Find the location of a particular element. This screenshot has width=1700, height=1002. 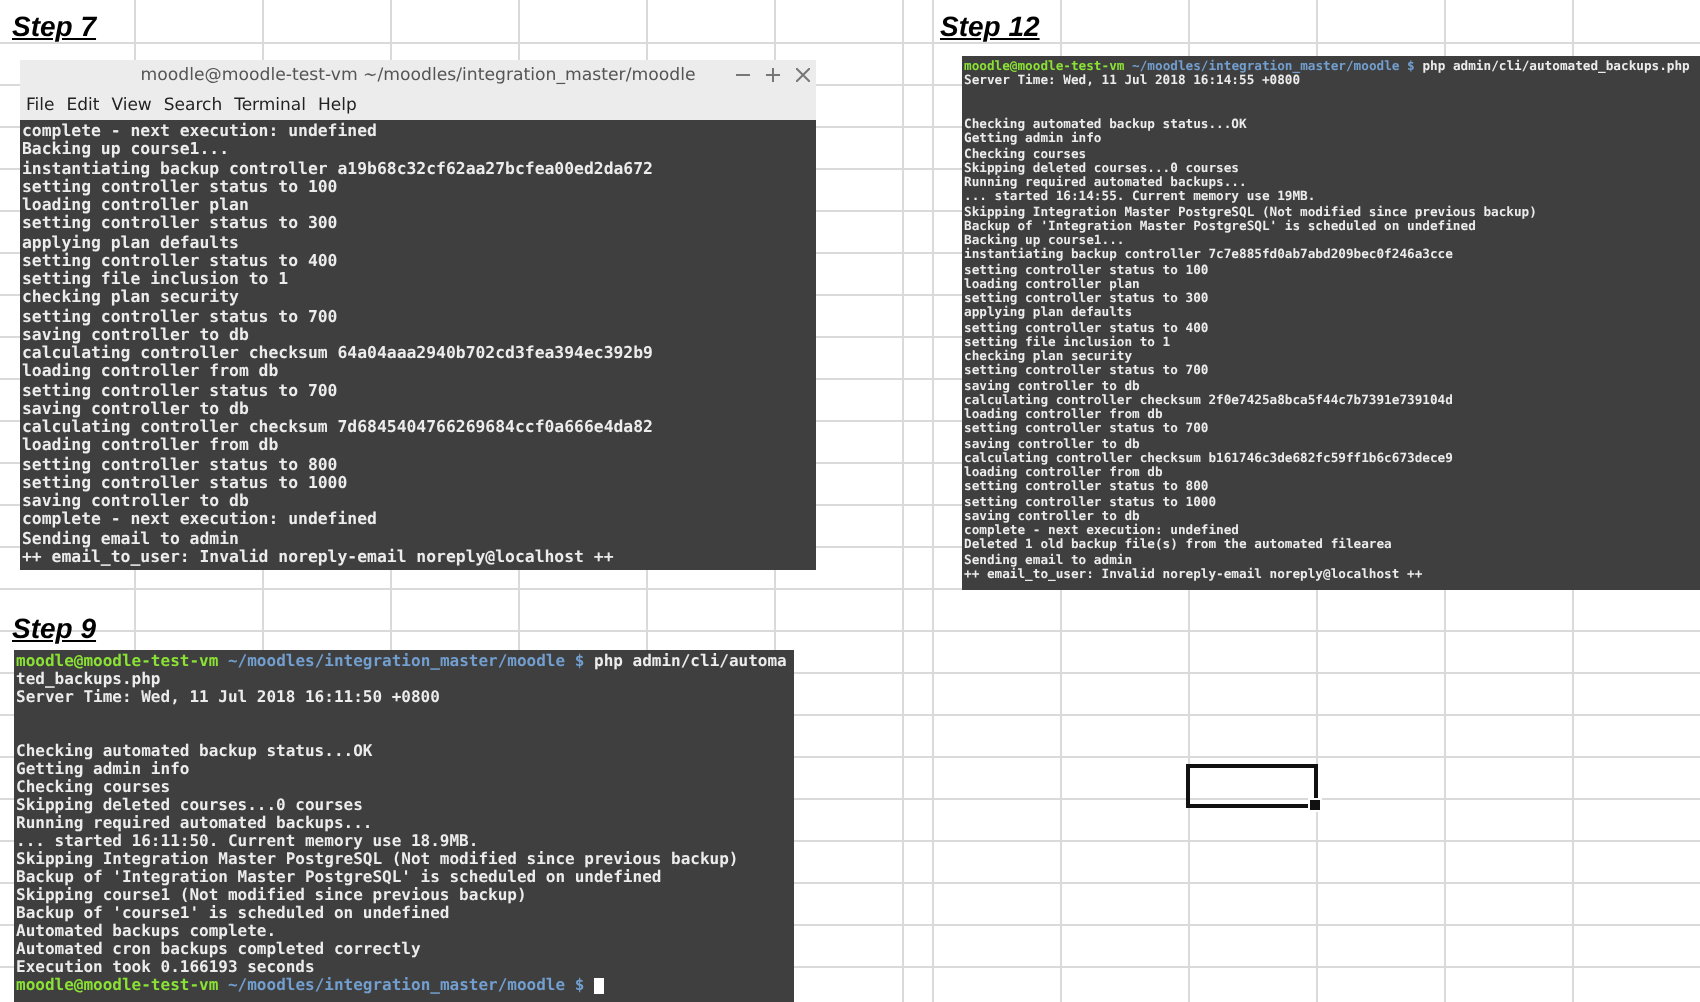

step-heading: Step 12 is located at coordinates (990, 26).